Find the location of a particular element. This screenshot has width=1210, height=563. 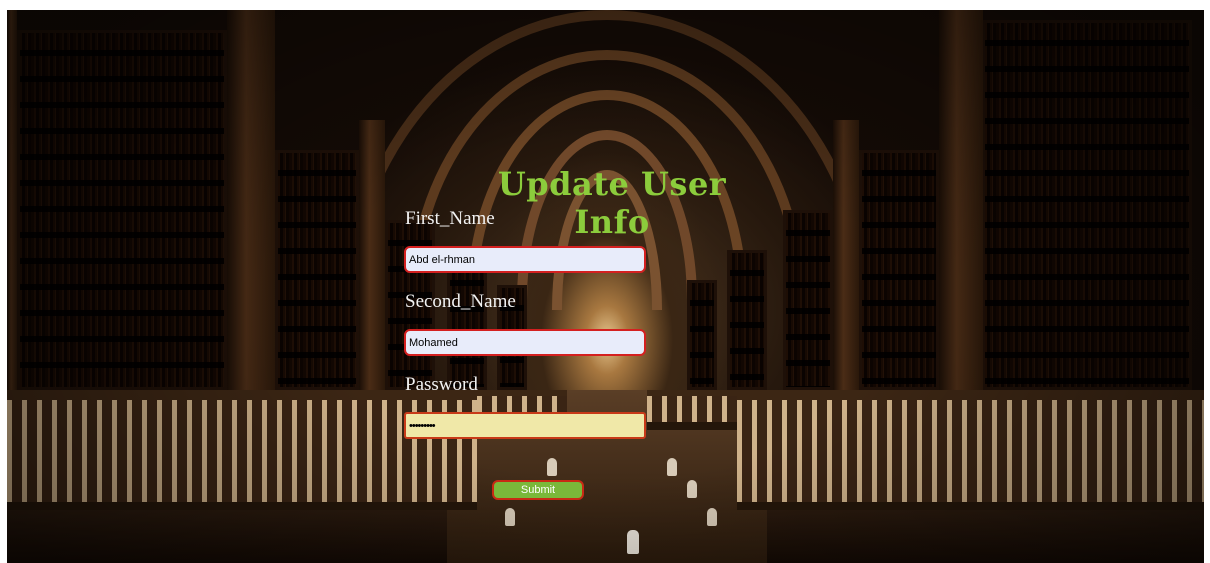

password-input is located at coordinates (525, 425).